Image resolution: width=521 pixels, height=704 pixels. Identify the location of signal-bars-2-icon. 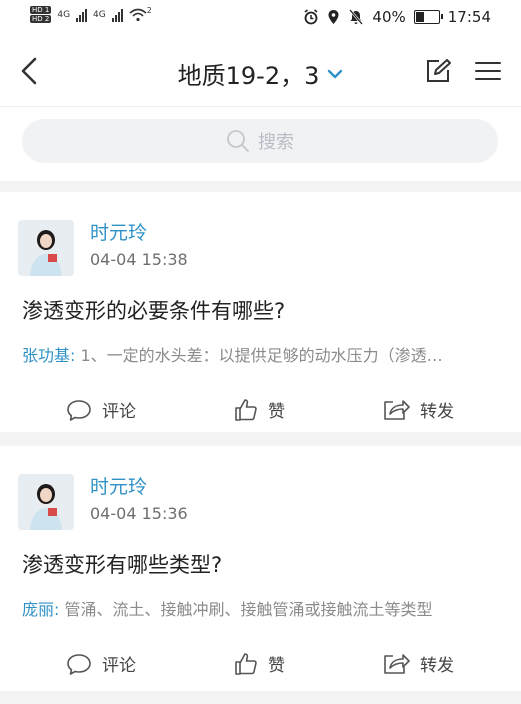
(117, 15).